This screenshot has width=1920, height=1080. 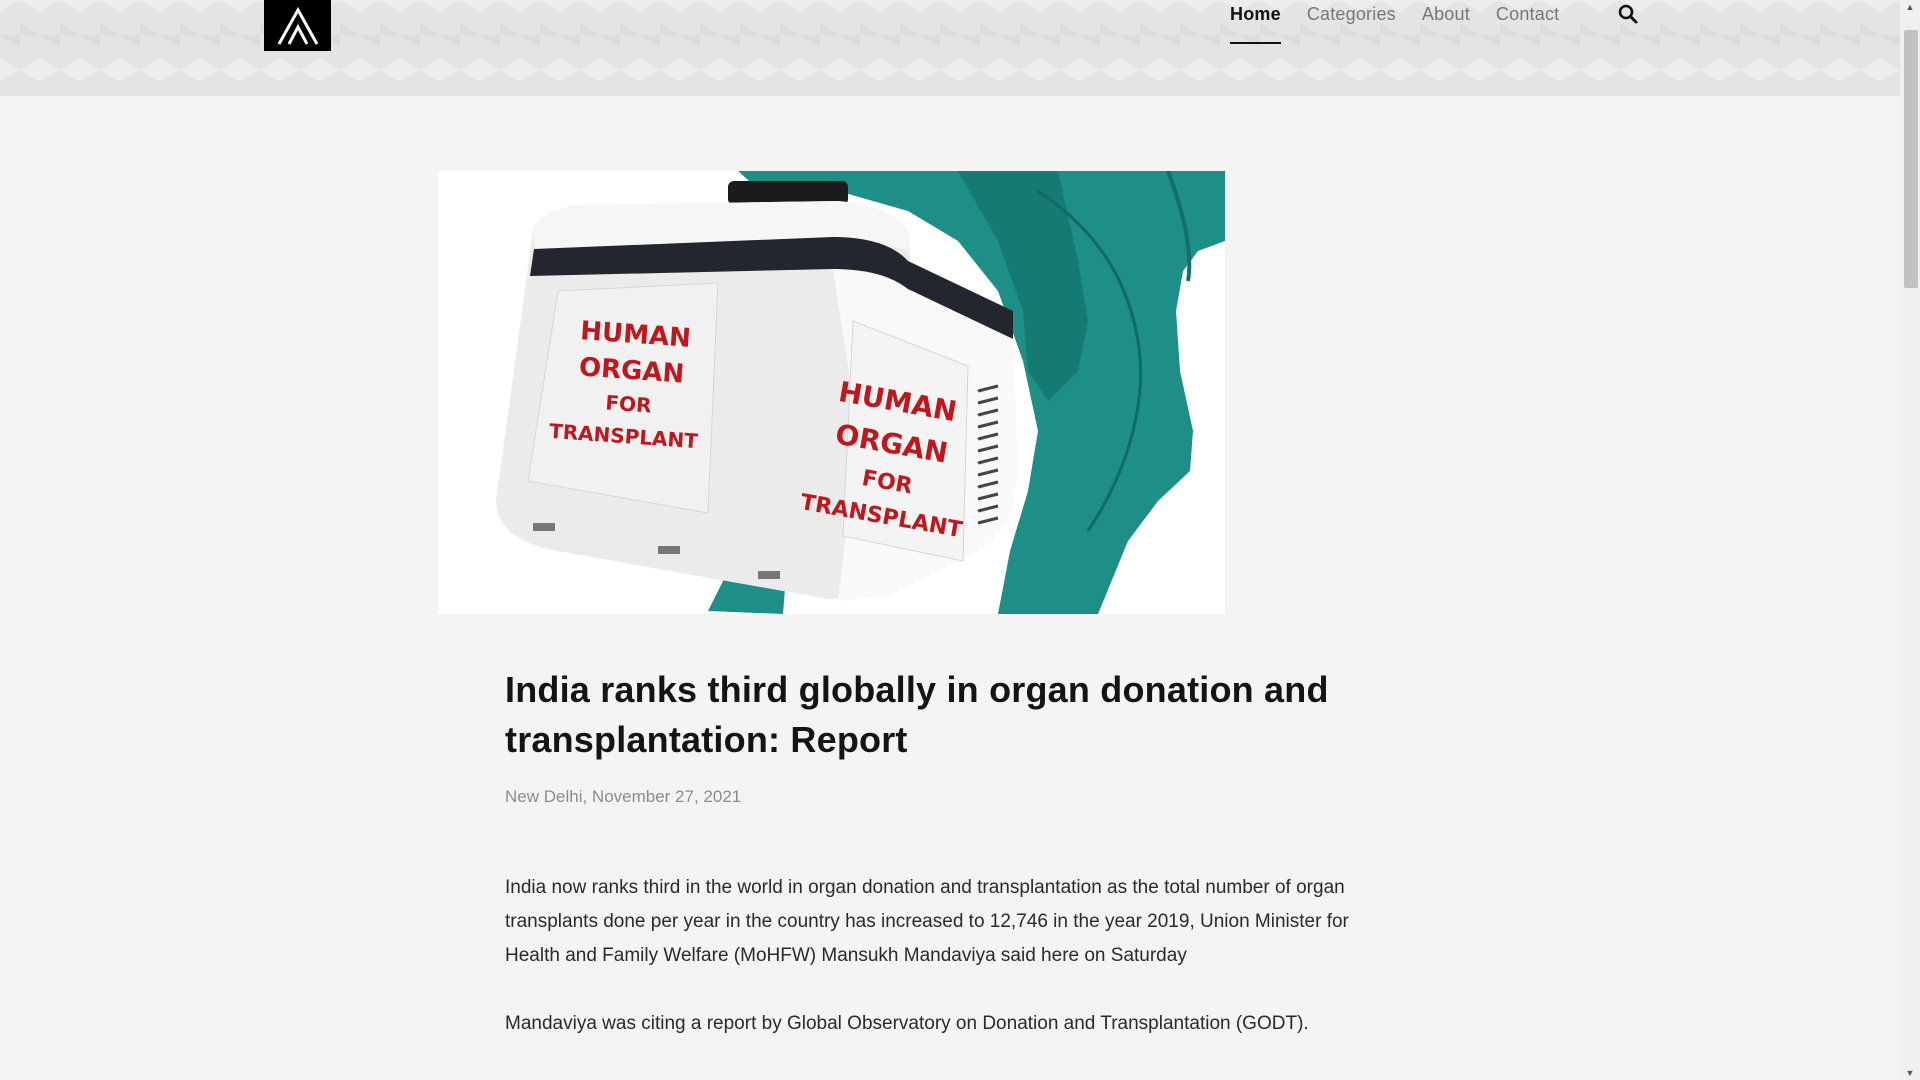 I want to click on nav-about: About, so click(x=1446, y=22).